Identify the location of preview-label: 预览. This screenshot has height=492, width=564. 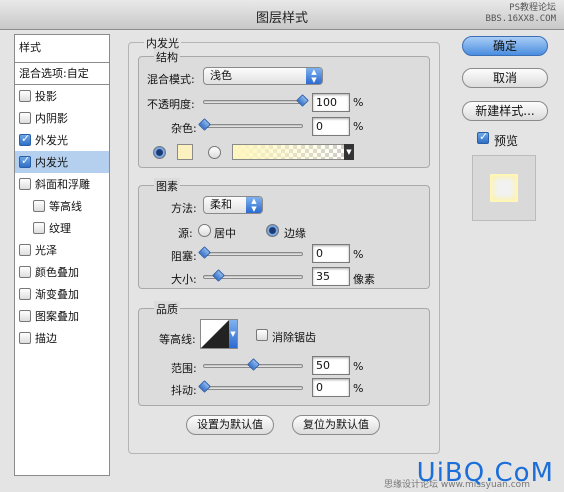
(506, 141).